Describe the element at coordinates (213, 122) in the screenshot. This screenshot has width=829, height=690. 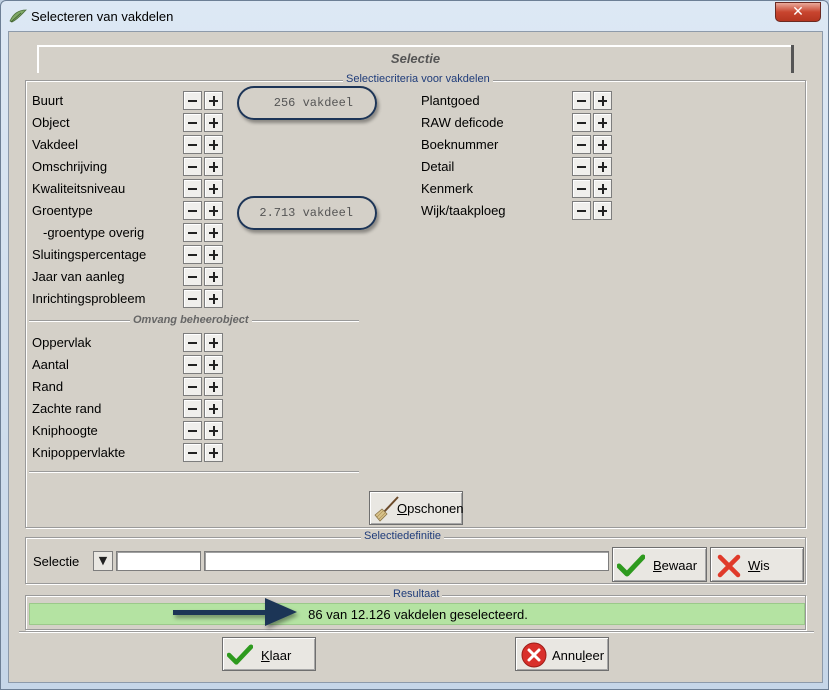
I see `plus-button-object` at that location.